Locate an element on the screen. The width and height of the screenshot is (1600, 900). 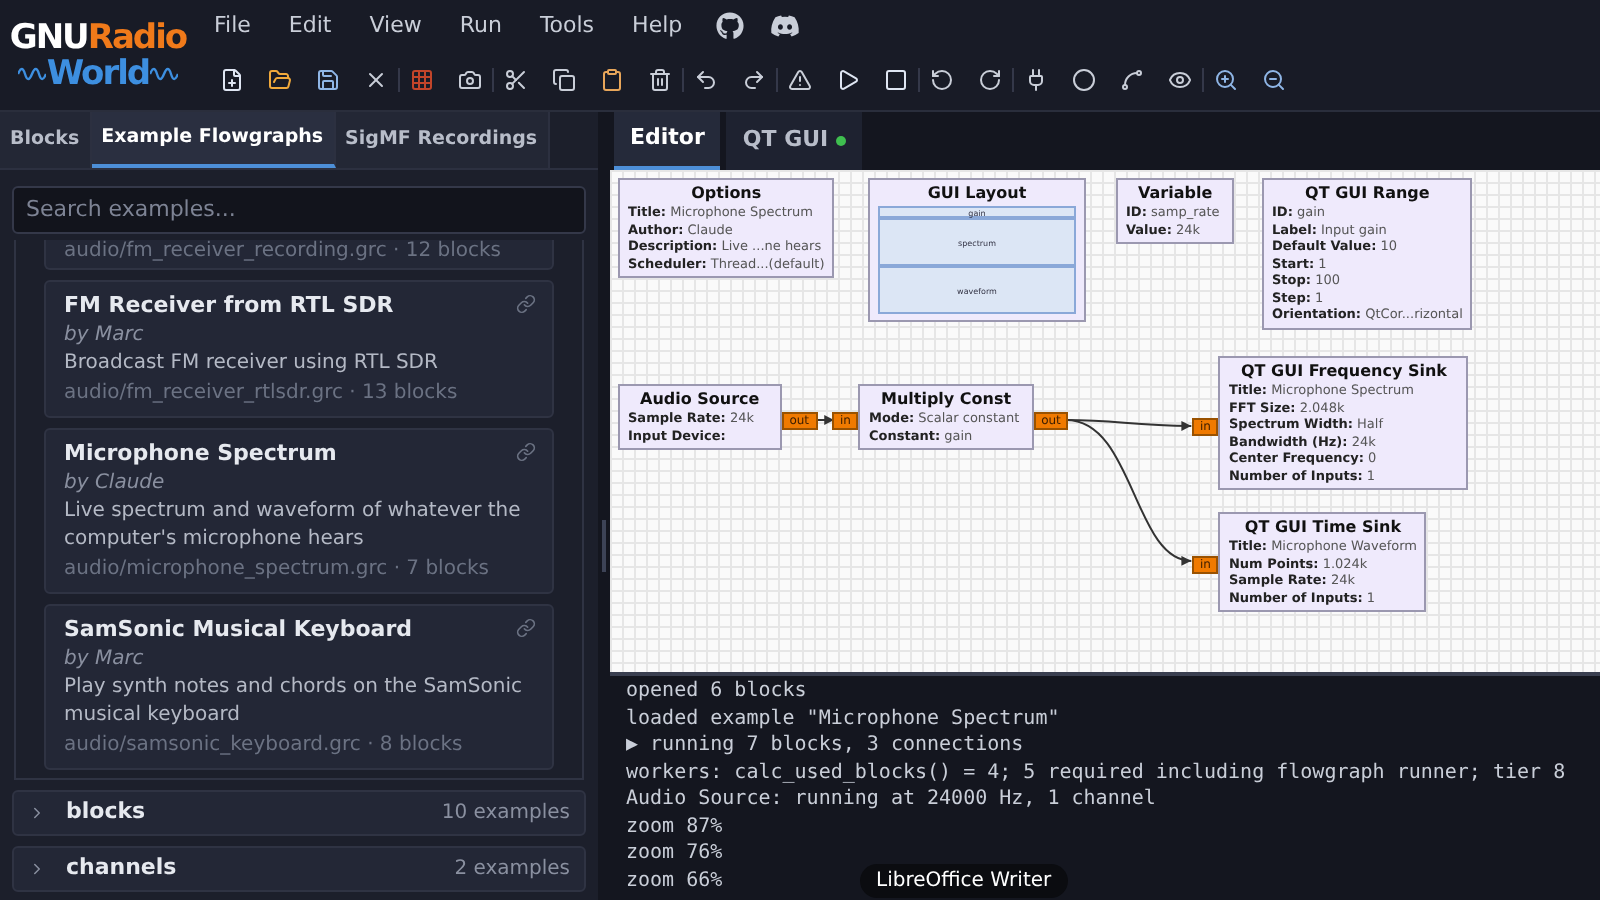
curve-icon is located at coordinates (1132, 80).